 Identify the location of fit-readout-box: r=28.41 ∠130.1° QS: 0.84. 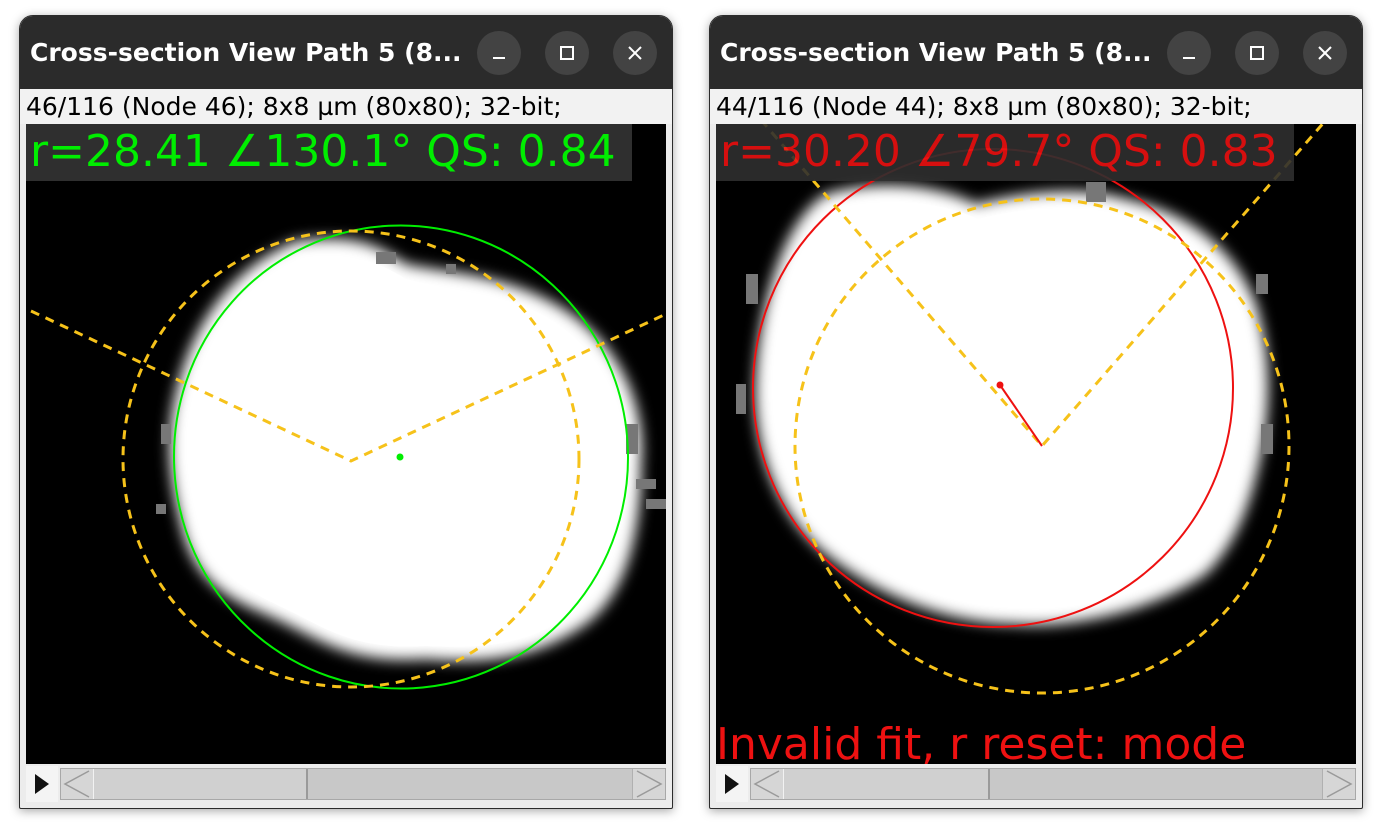
(329, 152).